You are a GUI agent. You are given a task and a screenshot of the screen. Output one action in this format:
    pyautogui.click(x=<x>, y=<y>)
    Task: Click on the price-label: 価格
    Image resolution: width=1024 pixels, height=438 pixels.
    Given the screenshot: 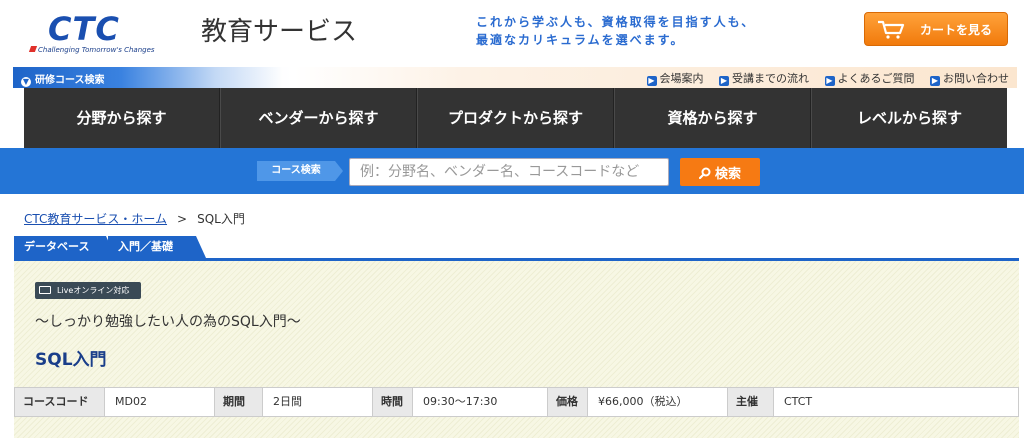 What is the action you would take?
    pyautogui.click(x=568, y=402)
    